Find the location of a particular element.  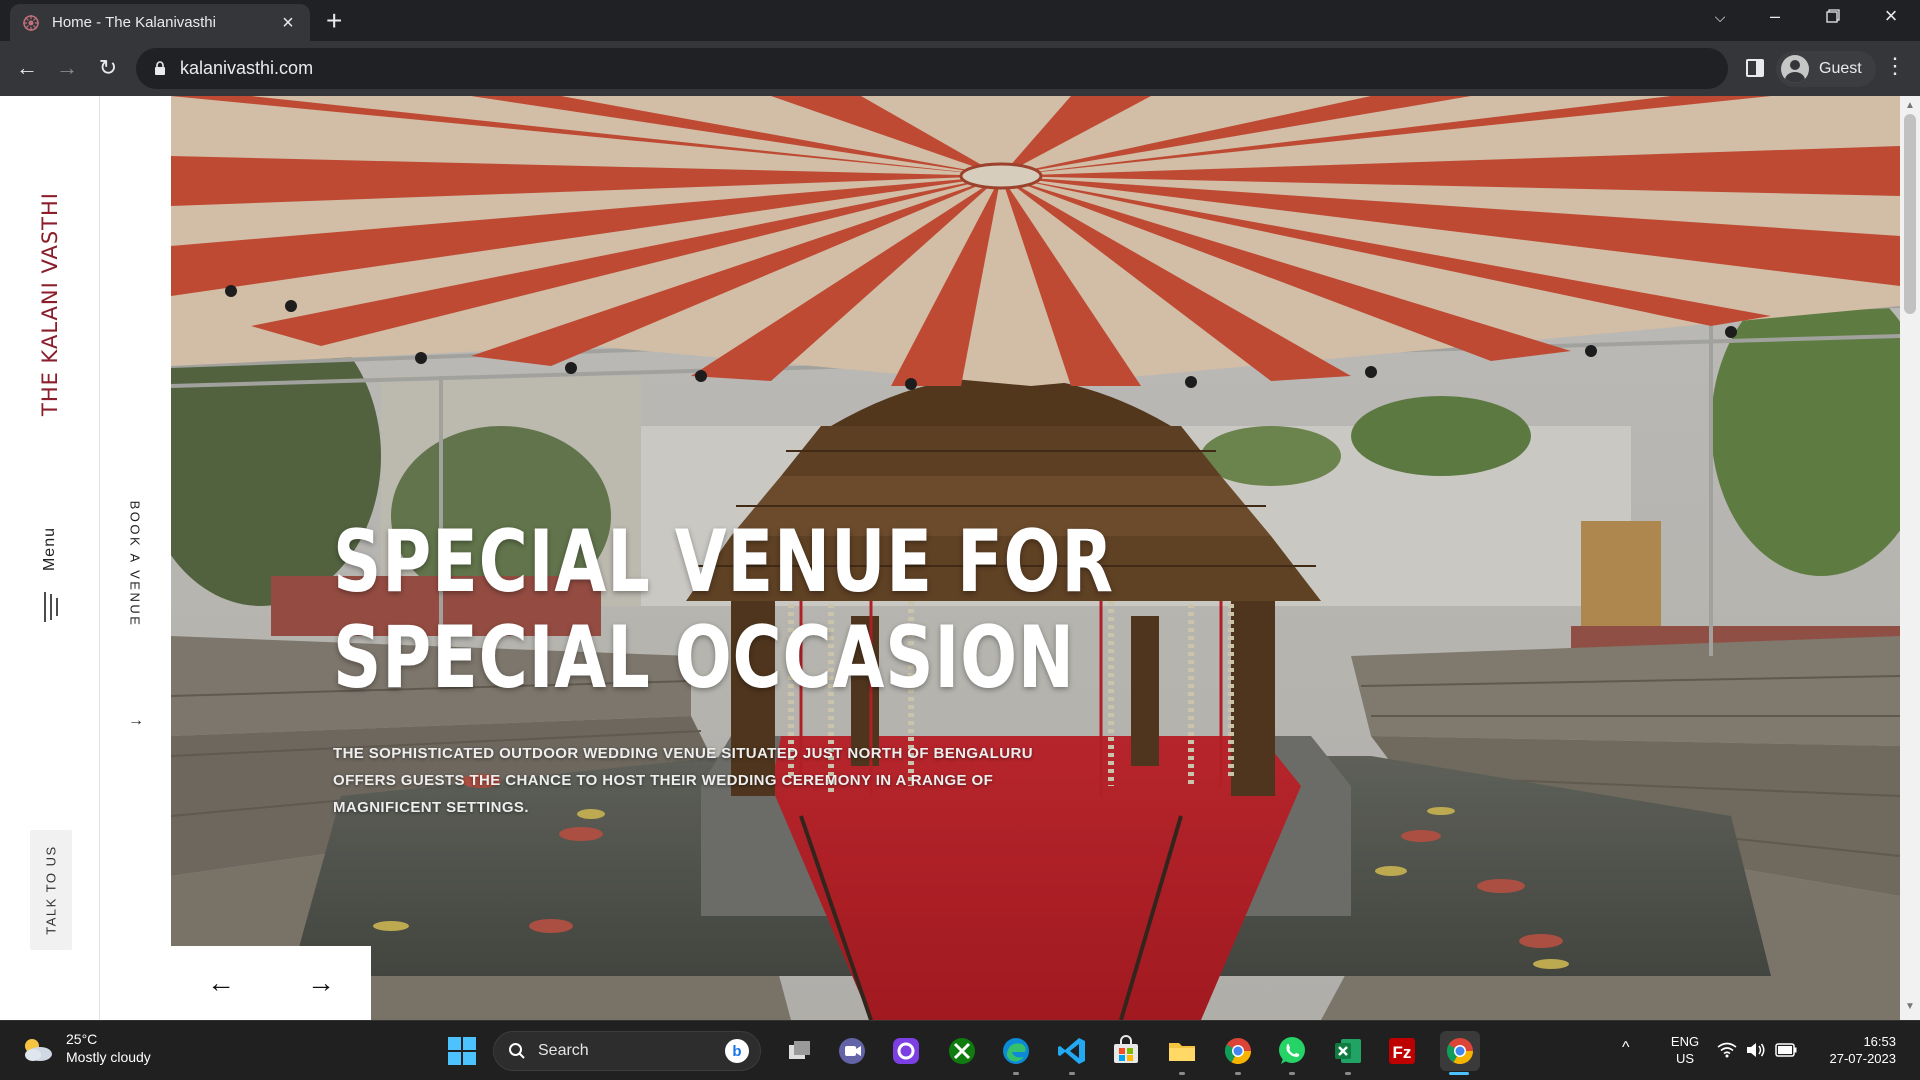

forward-icon: → is located at coordinates (67, 68).